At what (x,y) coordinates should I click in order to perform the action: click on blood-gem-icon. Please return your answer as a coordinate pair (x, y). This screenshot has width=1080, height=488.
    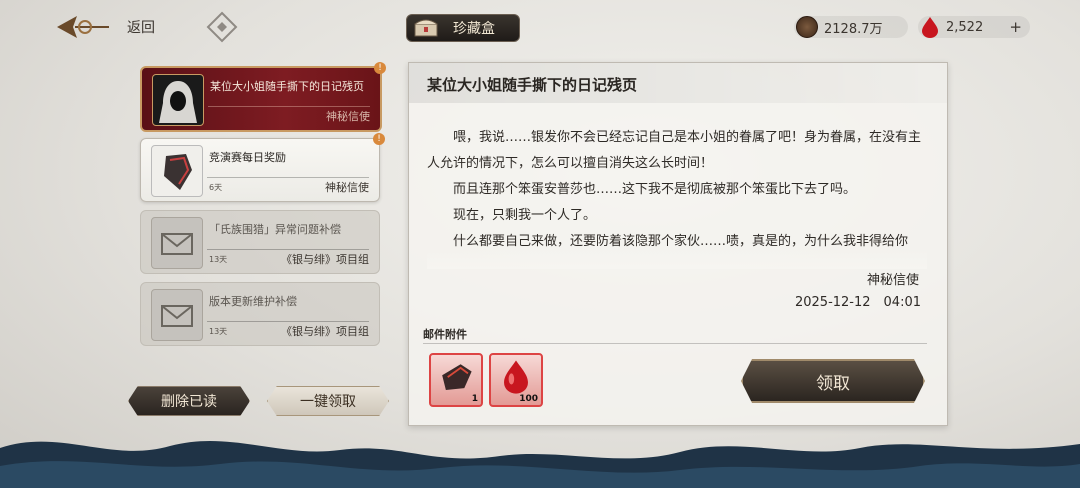
    Looking at the image, I should click on (930, 27).